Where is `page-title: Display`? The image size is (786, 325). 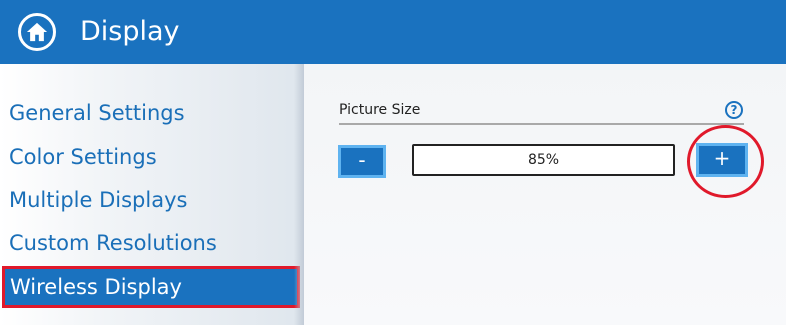
page-title: Display is located at coordinates (130, 31).